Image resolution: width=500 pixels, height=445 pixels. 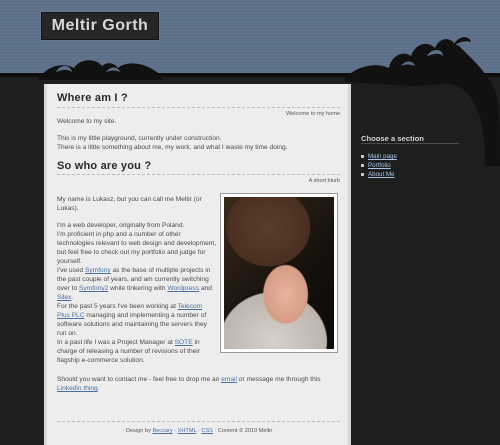 I want to click on welcome-text: Welcome to my site., so click(x=87, y=121).